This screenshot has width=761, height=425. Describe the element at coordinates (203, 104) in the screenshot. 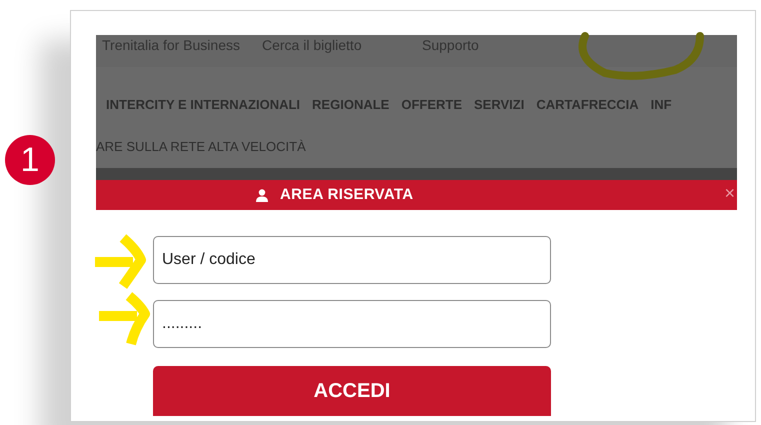

I see `menu-item: INTERCITY E INTERNAZIONALI` at that location.